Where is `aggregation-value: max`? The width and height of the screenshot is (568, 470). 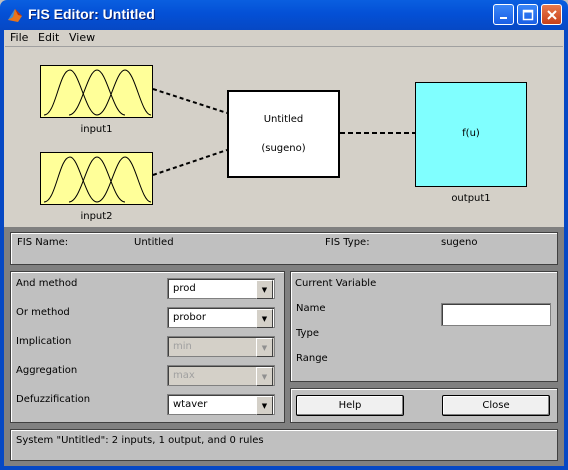
aggregation-value: max is located at coordinates (184, 375).